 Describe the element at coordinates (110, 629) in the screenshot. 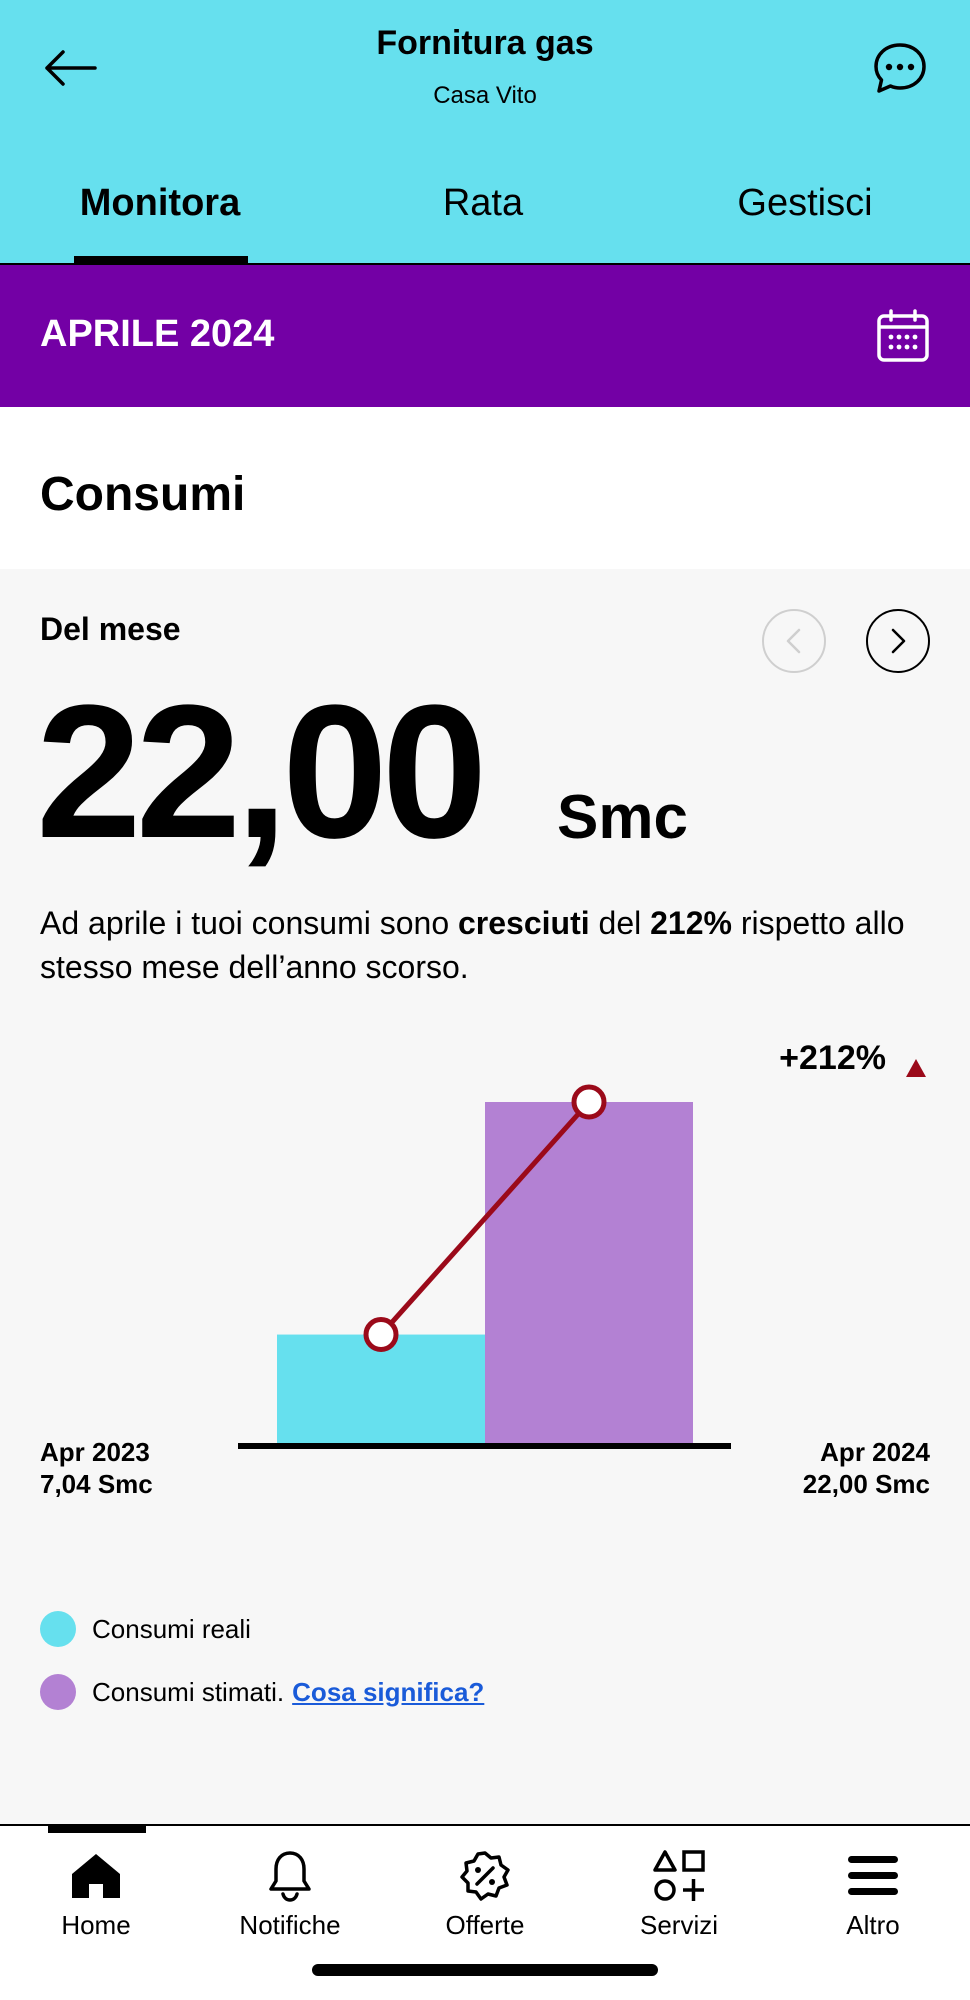

I see `period-label: Del mese` at that location.